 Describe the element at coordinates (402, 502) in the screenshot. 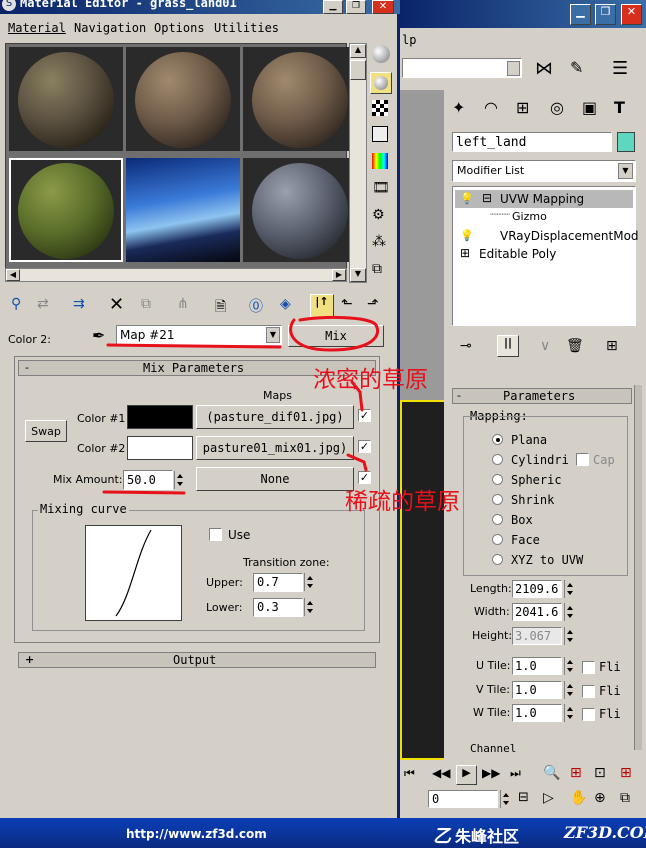

I see `annotation-sparse-grass: 稀疏的草原` at that location.